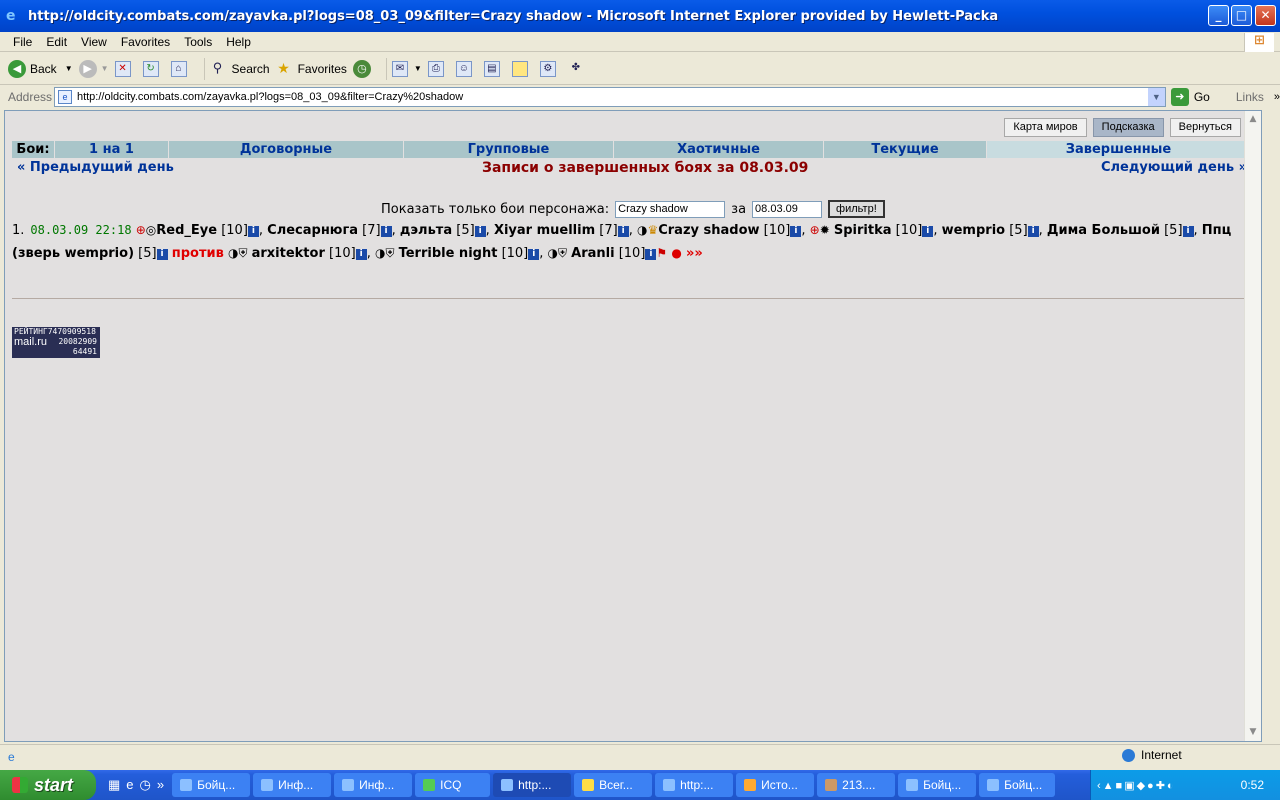  Describe the element at coordinates (197, 253) in the screenshot. I see `versus-label: против` at that location.